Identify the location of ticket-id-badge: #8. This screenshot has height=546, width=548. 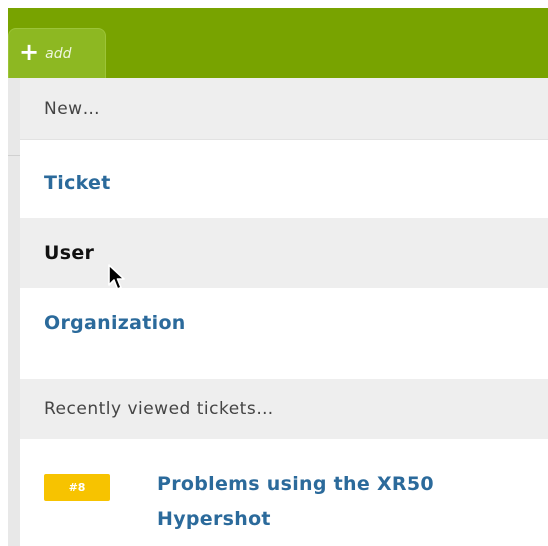
(77, 487).